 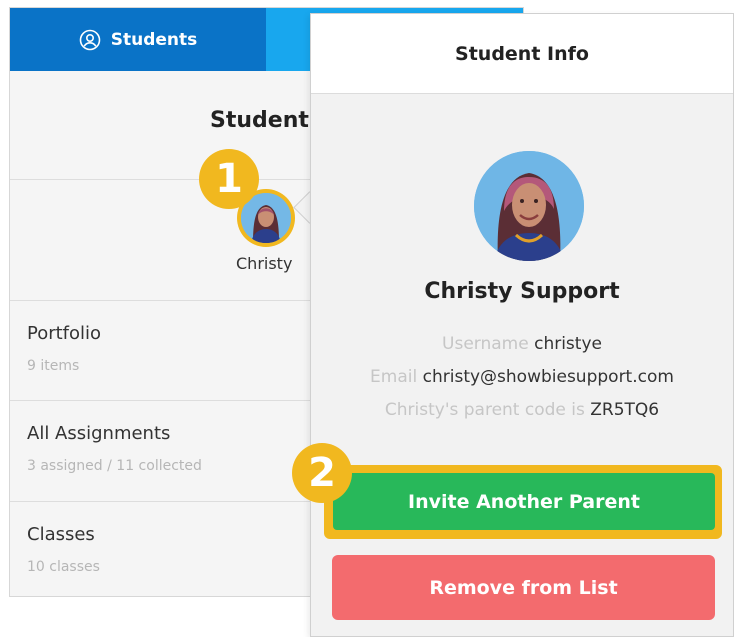 I want to click on username-line: Username christye, so click(x=522, y=344).